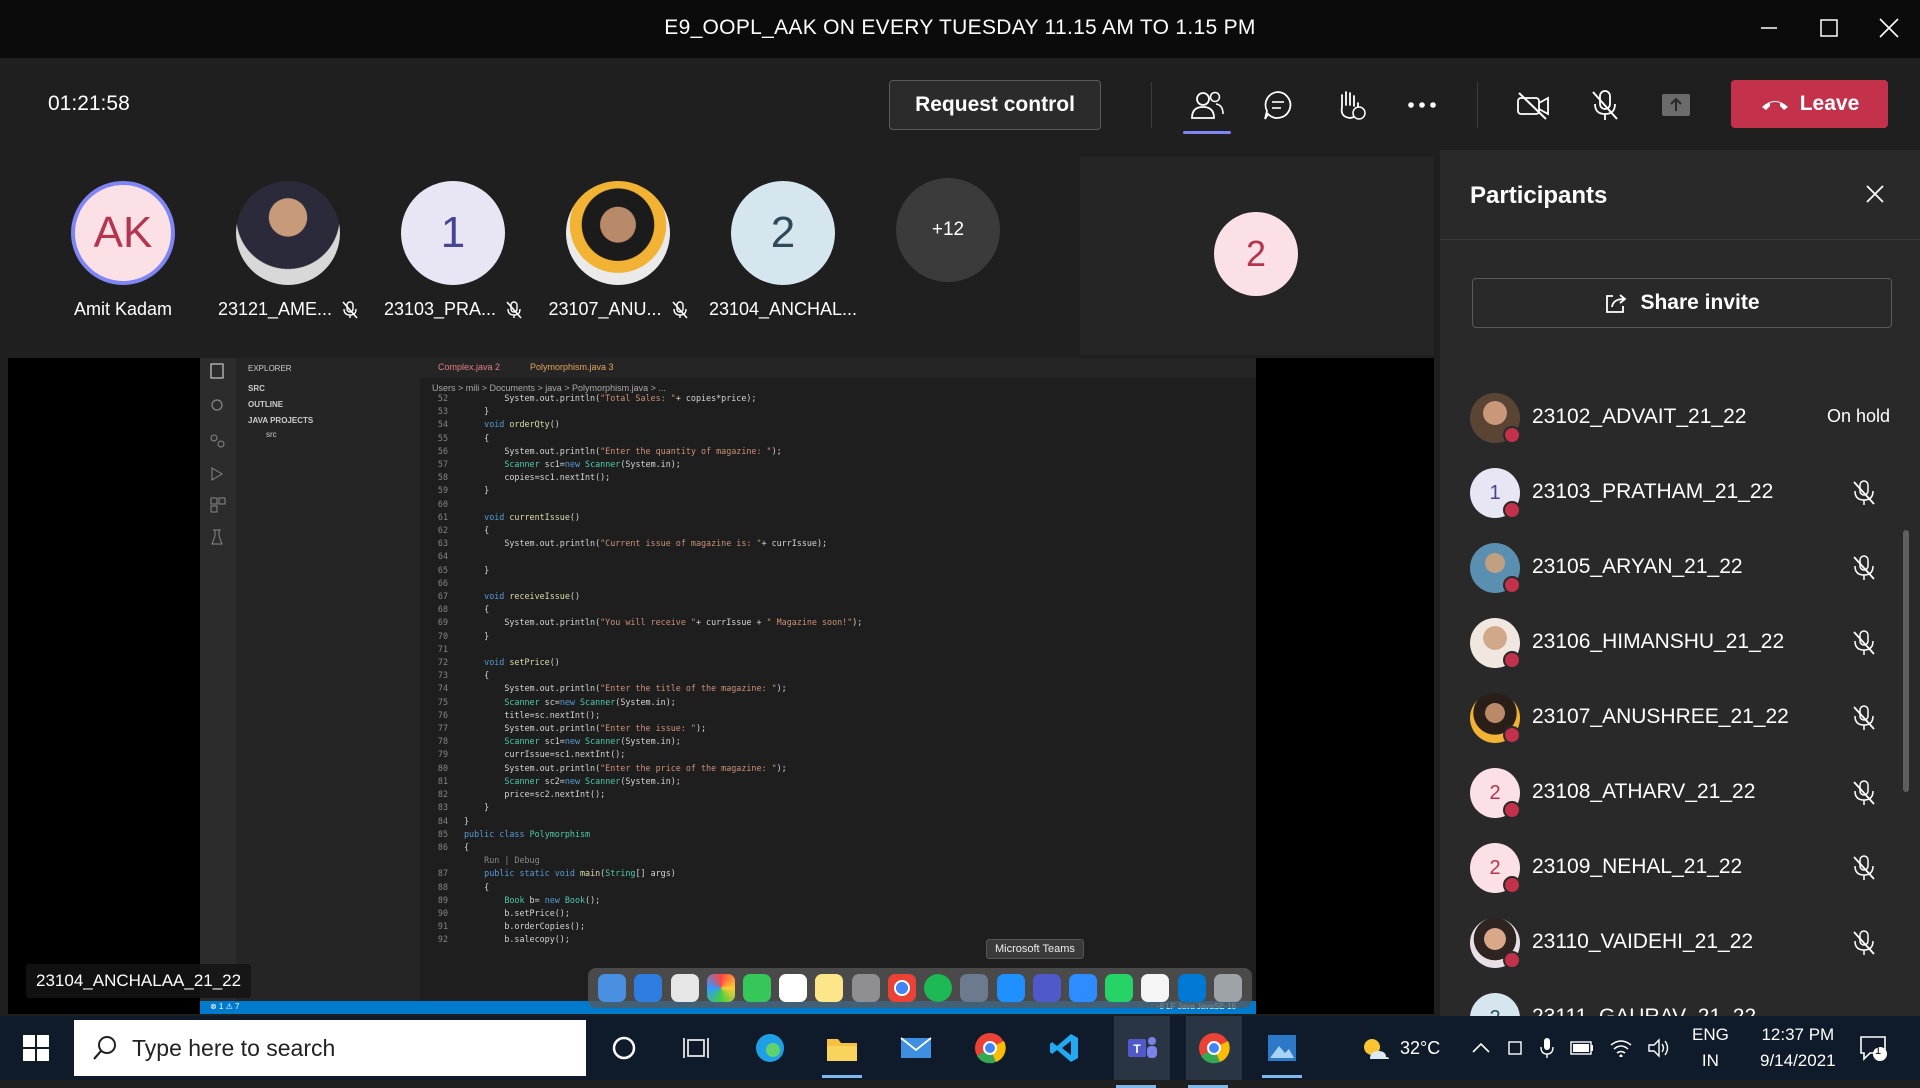 This screenshot has width=1920, height=1088. Describe the element at coordinates (1643, 941) in the screenshot. I see `participant-name: 23110_VAIDEHI_21_22` at that location.